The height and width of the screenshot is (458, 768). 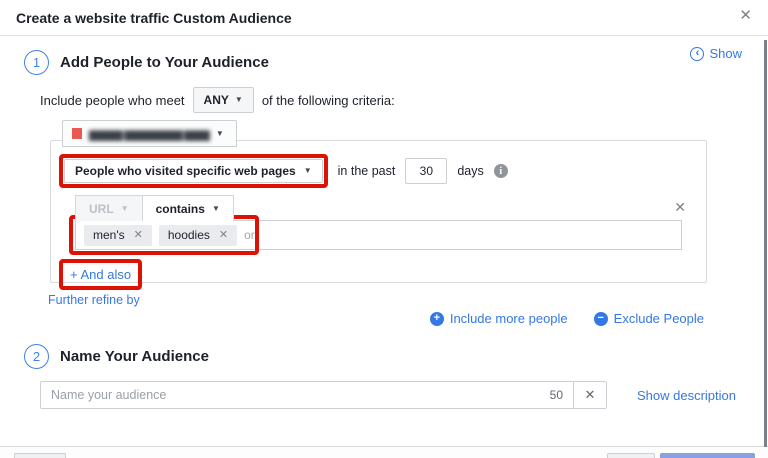 I want to click on footer-confirm-button, so click(x=707, y=455).